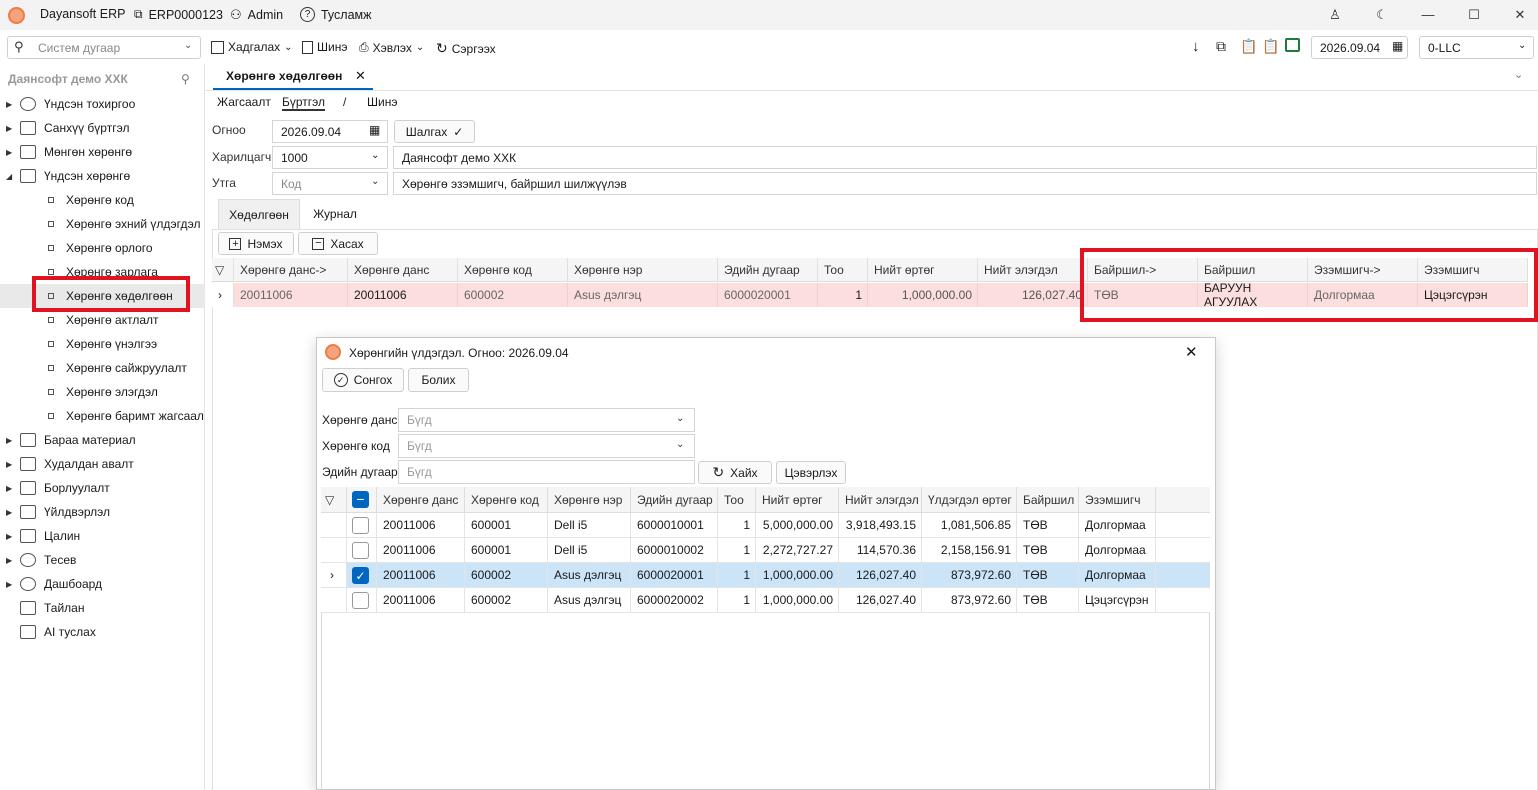  I want to click on sidebar-item-finance: ▶ Санхүү бүртгэл, so click(102, 128).